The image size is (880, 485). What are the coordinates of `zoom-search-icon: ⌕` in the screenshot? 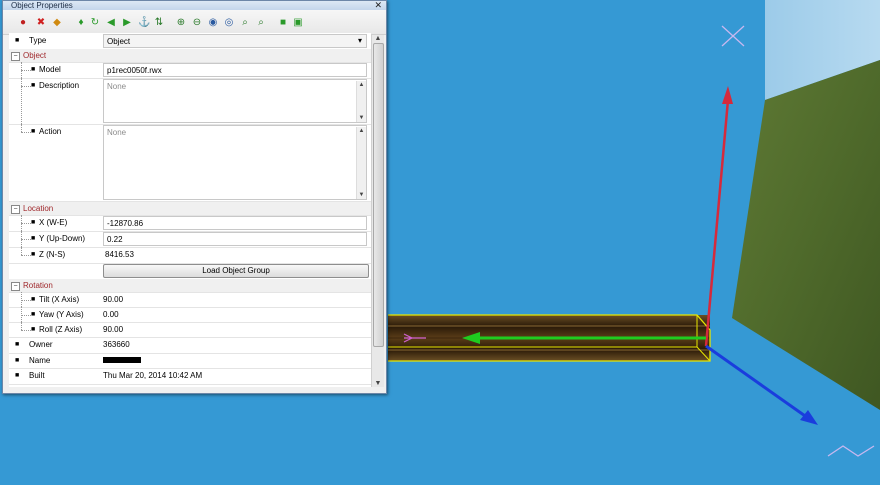 It's located at (245, 23).